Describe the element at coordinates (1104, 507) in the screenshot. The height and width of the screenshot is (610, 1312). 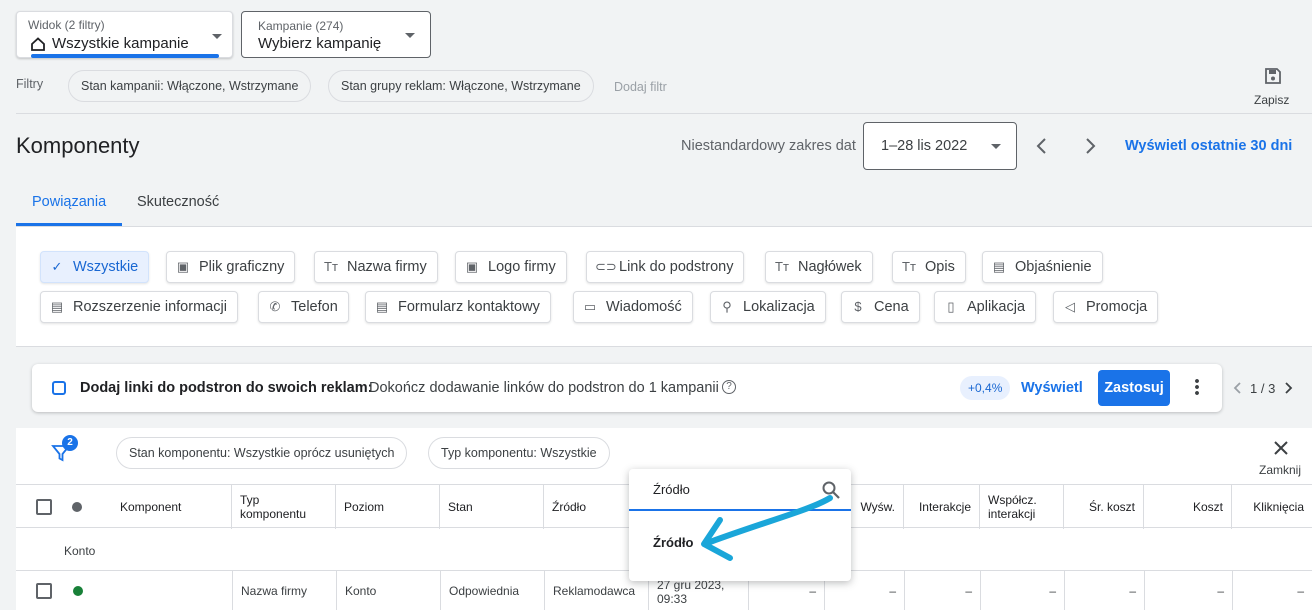
I see `column-header-avg-cost: Śr. koszt` at that location.